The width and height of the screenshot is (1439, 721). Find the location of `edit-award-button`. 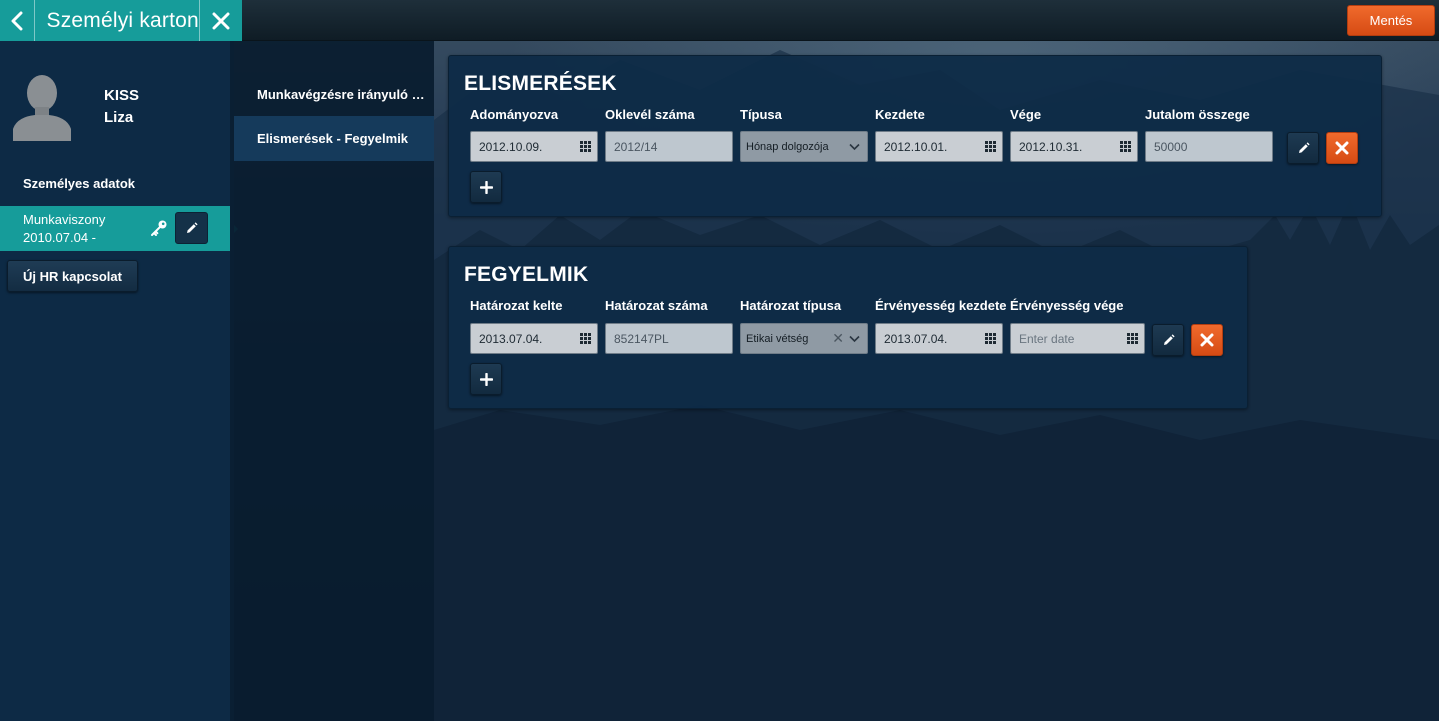

edit-award-button is located at coordinates (1303, 148).